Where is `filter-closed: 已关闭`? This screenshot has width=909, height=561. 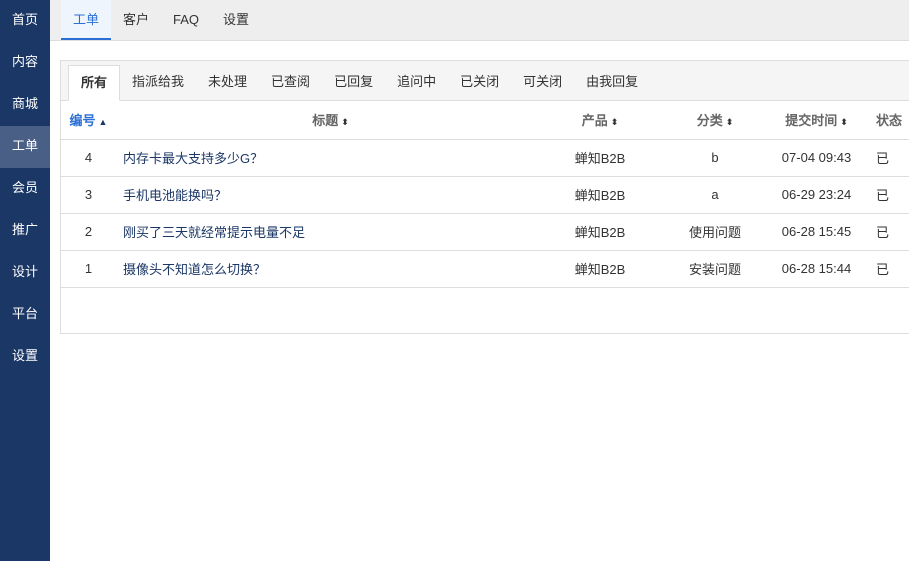
filter-closed: 已关闭 is located at coordinates (479, 82).